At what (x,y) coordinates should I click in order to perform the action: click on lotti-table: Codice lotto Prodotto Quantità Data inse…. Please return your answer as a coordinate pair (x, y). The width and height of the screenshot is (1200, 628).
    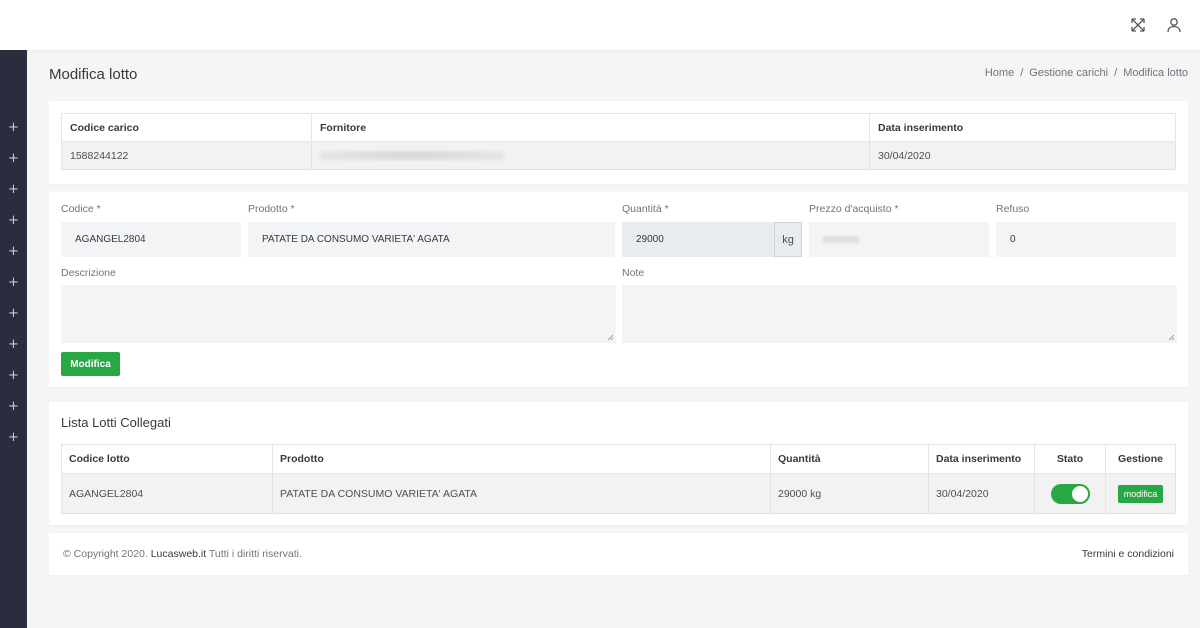
    Looking at the image, I should click on (618, 479).